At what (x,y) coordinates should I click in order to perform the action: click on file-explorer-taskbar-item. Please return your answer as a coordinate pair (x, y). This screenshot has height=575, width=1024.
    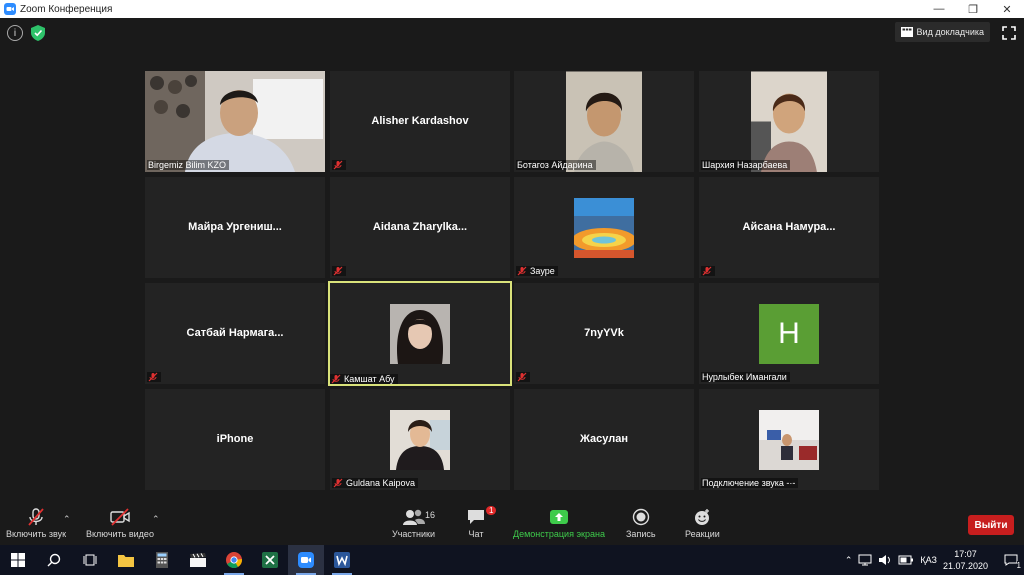
    Looking at the image, I should click on (126, 560).